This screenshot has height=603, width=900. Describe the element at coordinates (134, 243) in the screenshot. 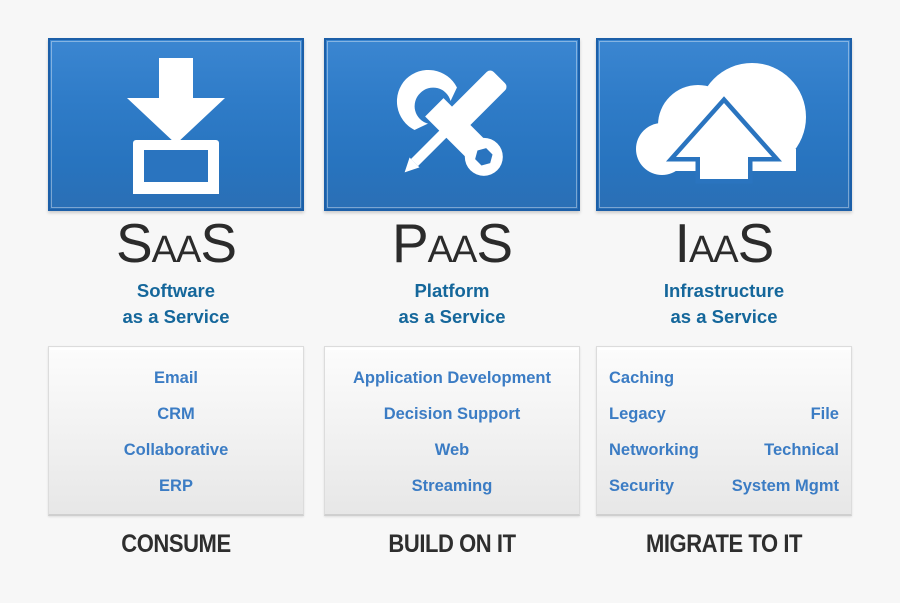

I see `acronym-saas-first: S` at that location.